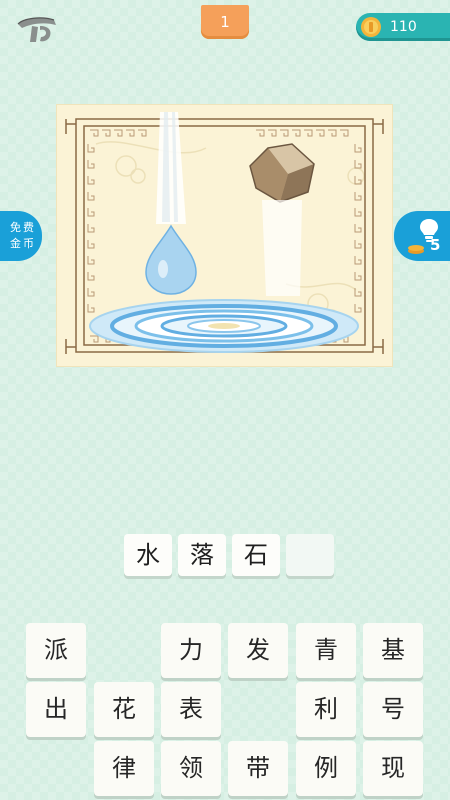 Image resolution: width=450 pixels, height=800 pixels. What do you see at coordinates (224, 326) in the screenshot?
I see `water-ripples` at bounding box center [224, 326].